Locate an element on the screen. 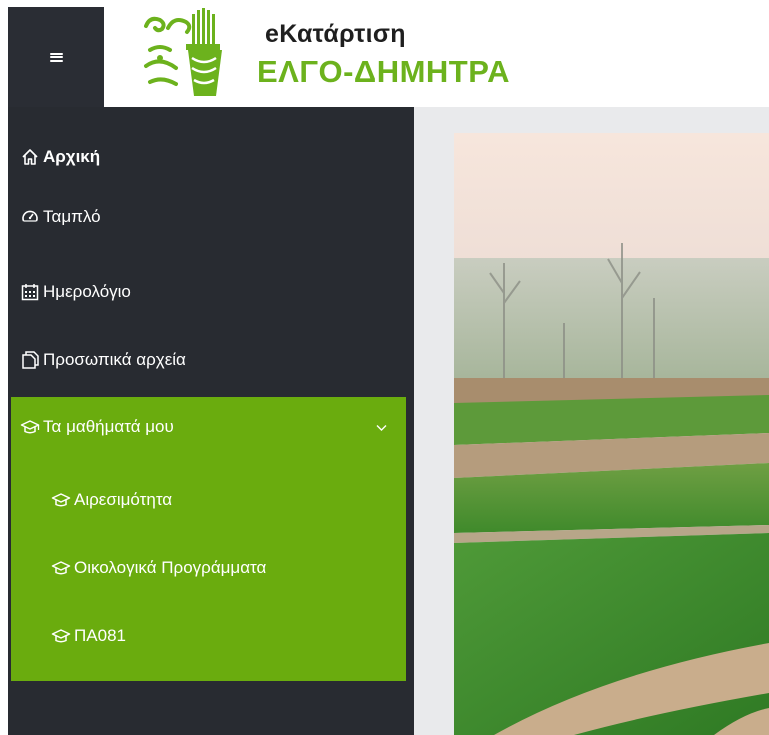 This screenshot has width=769, height=735. menu-toggle-button is located at coordinates (56, 57).